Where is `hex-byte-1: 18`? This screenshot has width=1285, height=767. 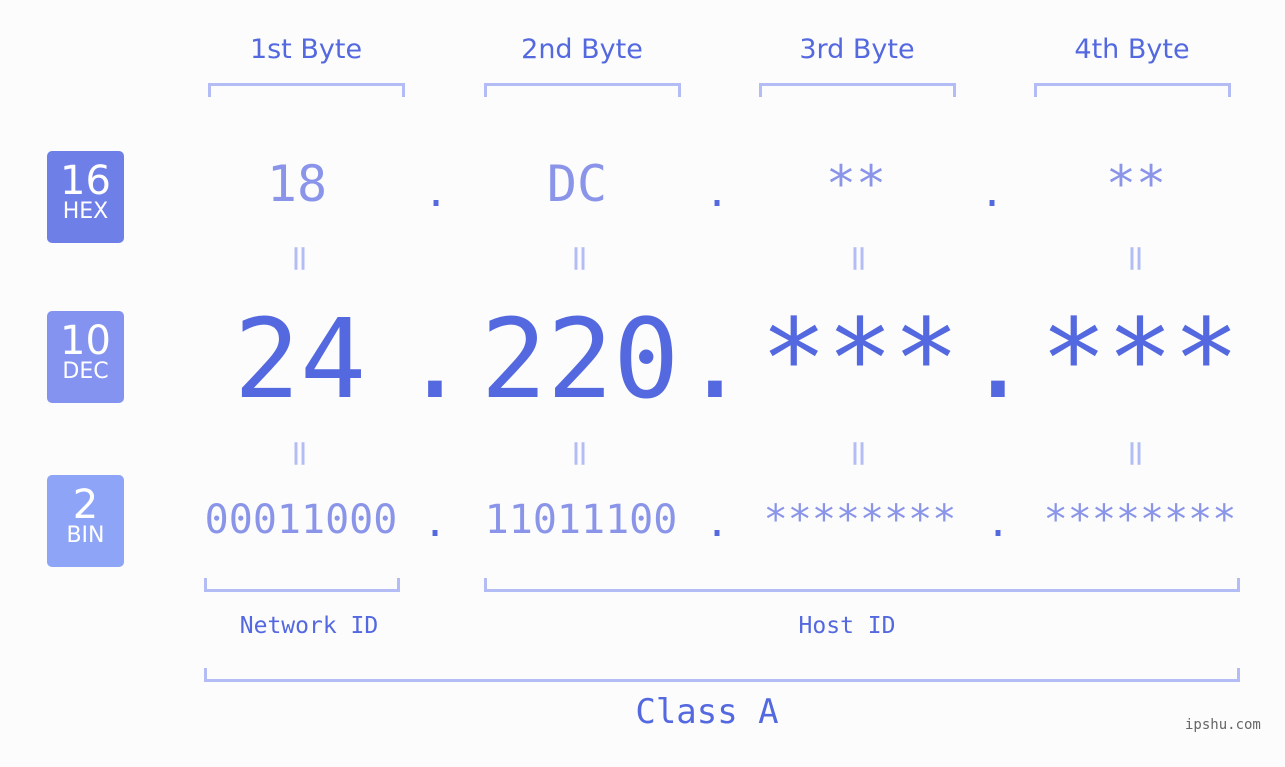 hex-byte-1: 18 is located at coordinates (297, 184).